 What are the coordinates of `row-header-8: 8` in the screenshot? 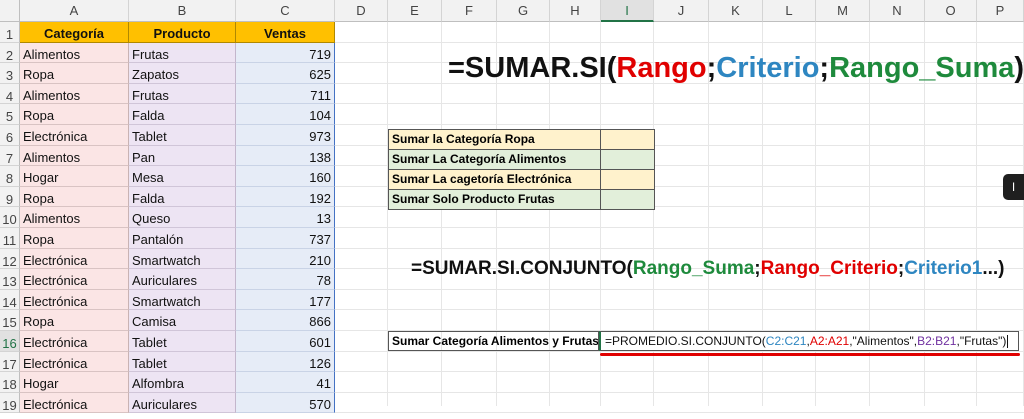 It's located at (10, 176).